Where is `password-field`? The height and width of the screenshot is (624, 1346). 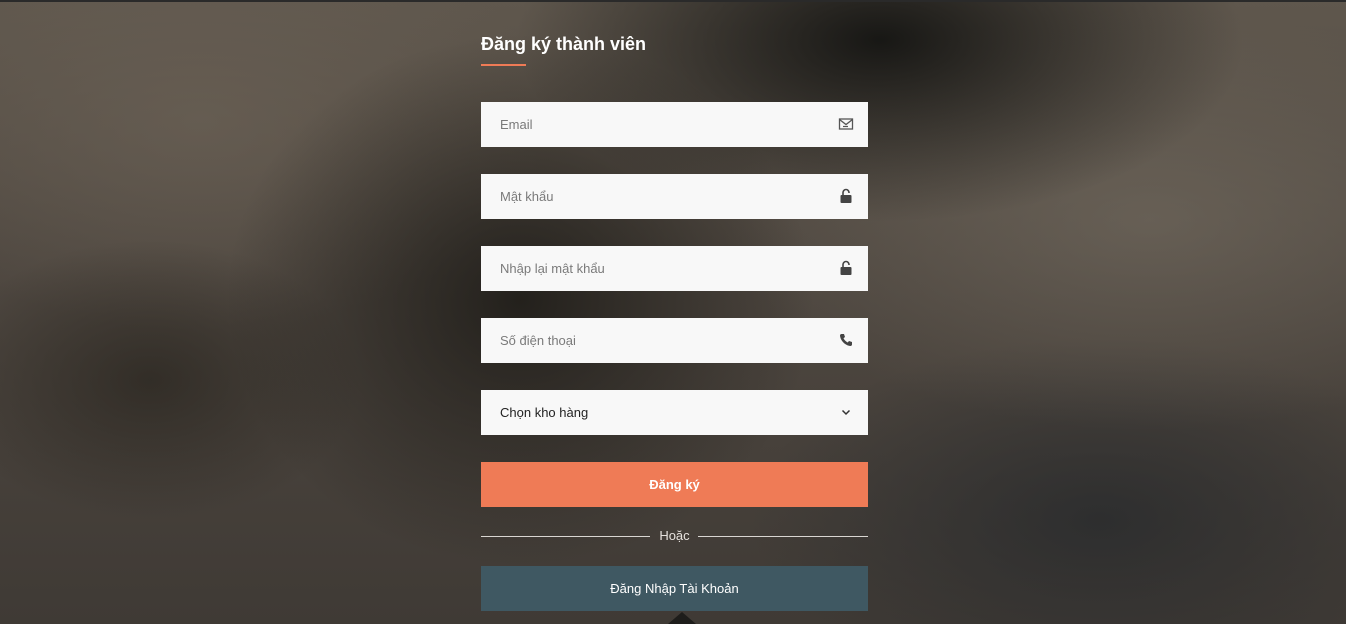
password-field is located at coordinates (650, 196).